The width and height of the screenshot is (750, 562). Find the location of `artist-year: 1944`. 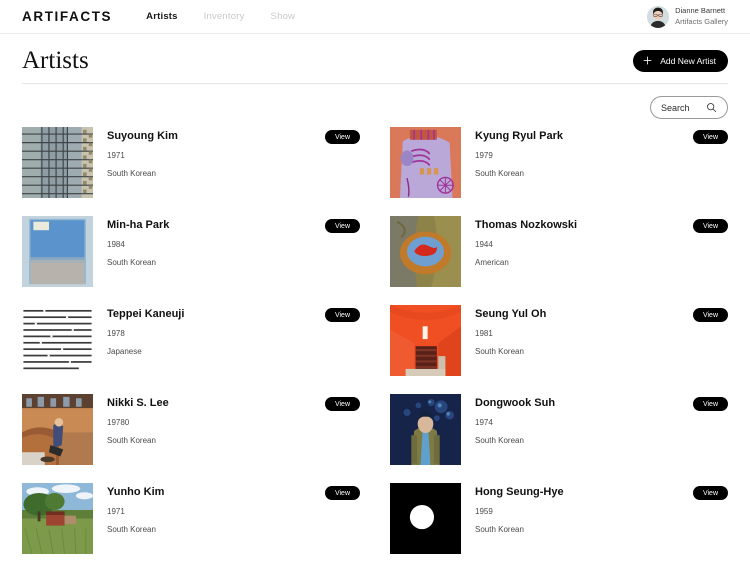

artist-year: 1944 is located at coordinates (484, 245).